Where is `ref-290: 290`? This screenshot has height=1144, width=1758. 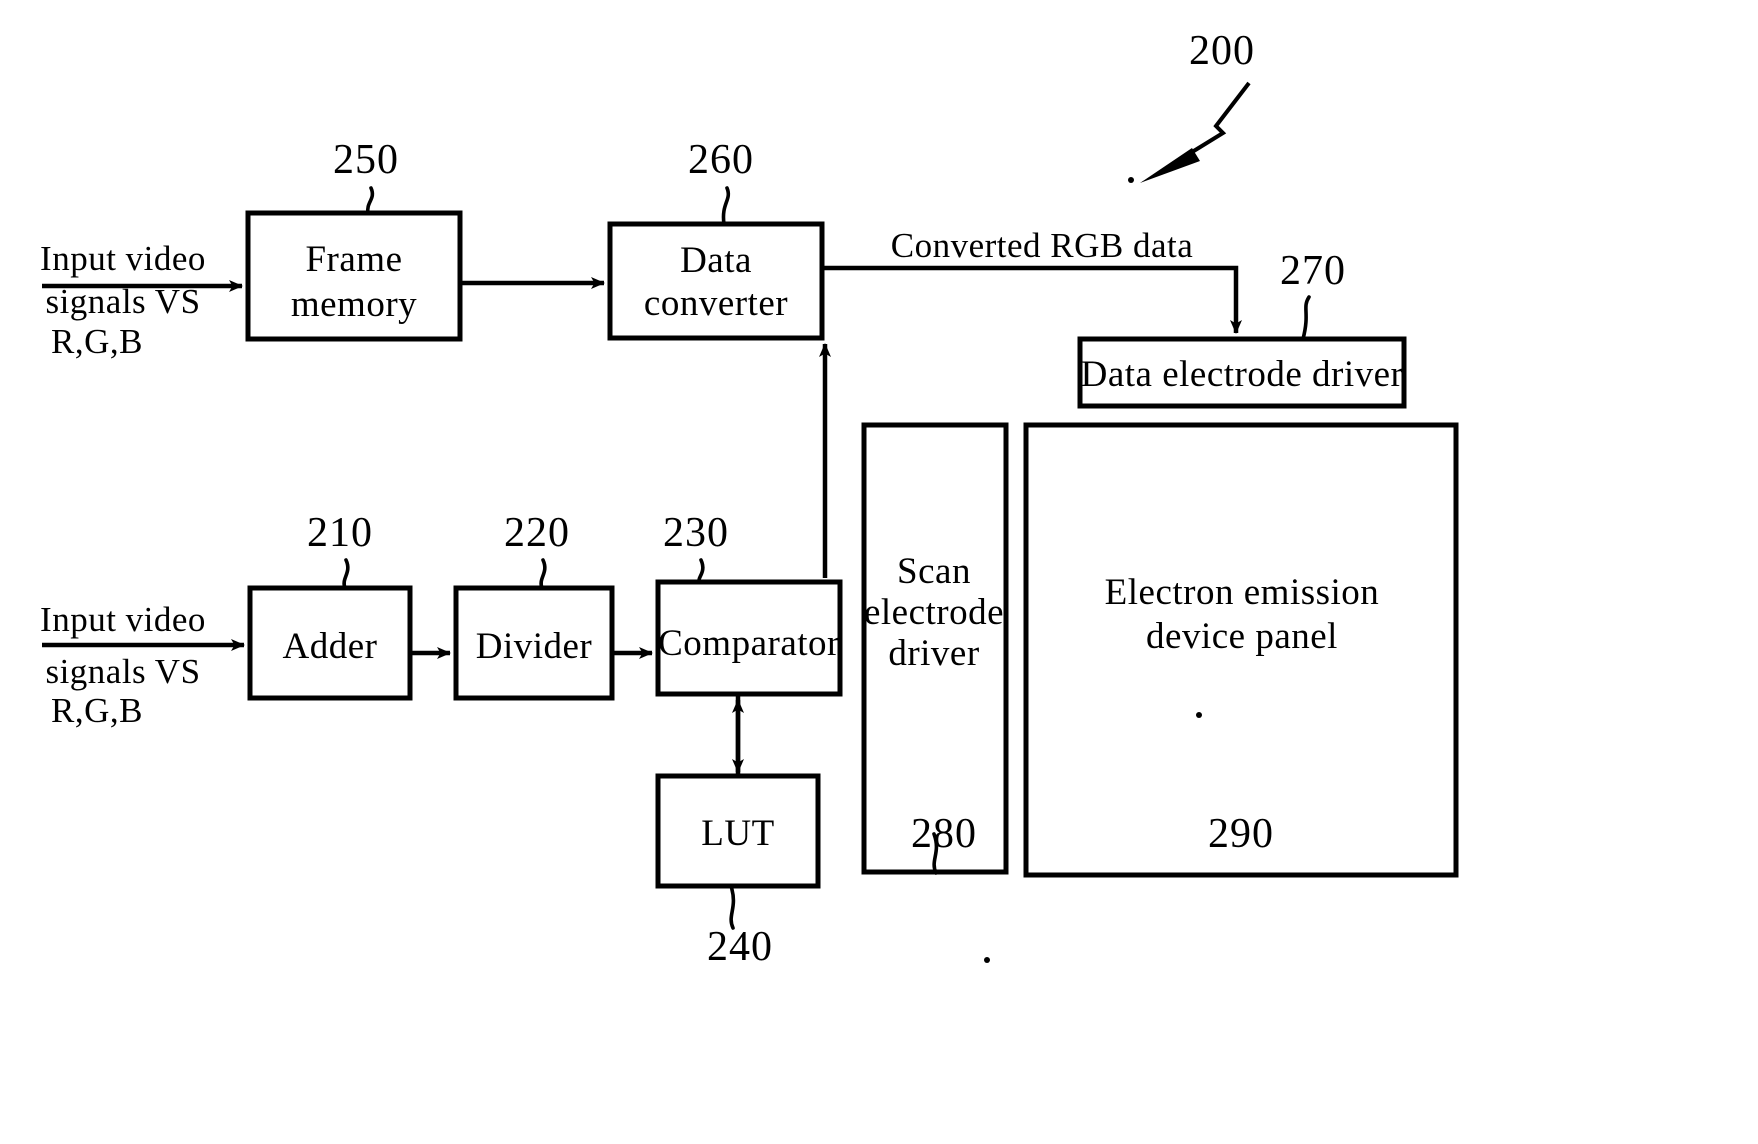
ref-290: 290 is located at coordinates (1241, 834).